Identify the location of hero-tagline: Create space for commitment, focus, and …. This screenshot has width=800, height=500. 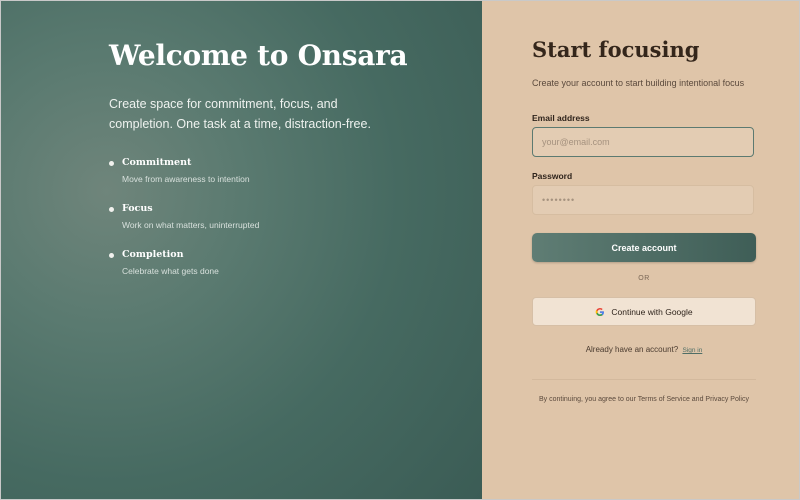
(240, 114).